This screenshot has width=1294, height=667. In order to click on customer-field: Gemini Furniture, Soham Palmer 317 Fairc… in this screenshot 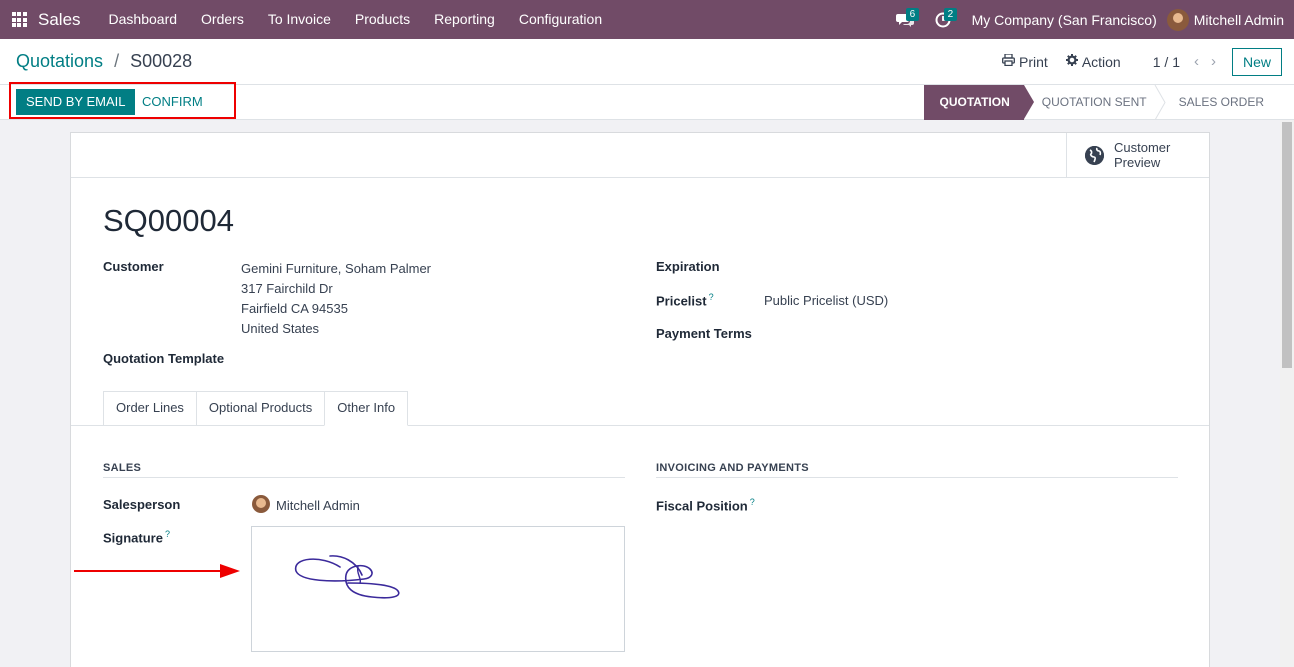, I will do `click(336, 299)`.